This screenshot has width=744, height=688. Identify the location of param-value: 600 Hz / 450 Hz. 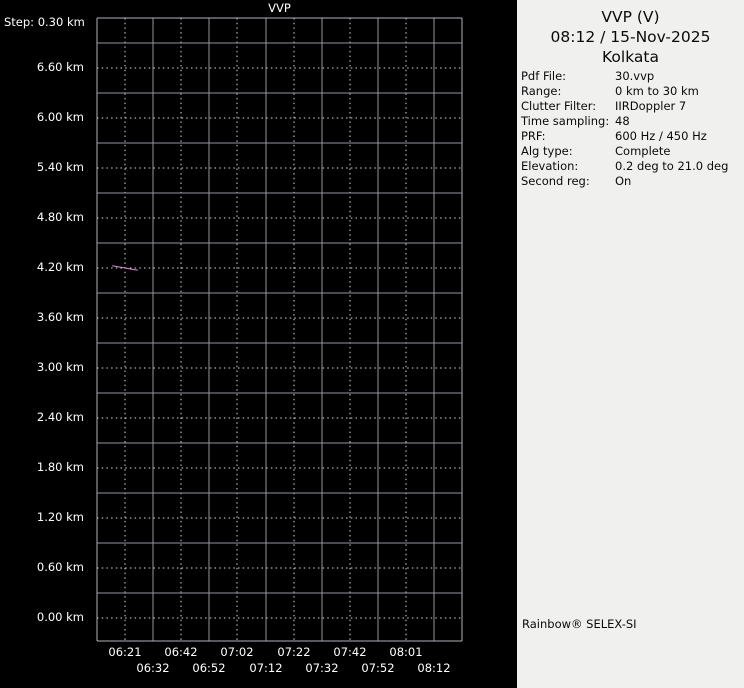
(661, 136).